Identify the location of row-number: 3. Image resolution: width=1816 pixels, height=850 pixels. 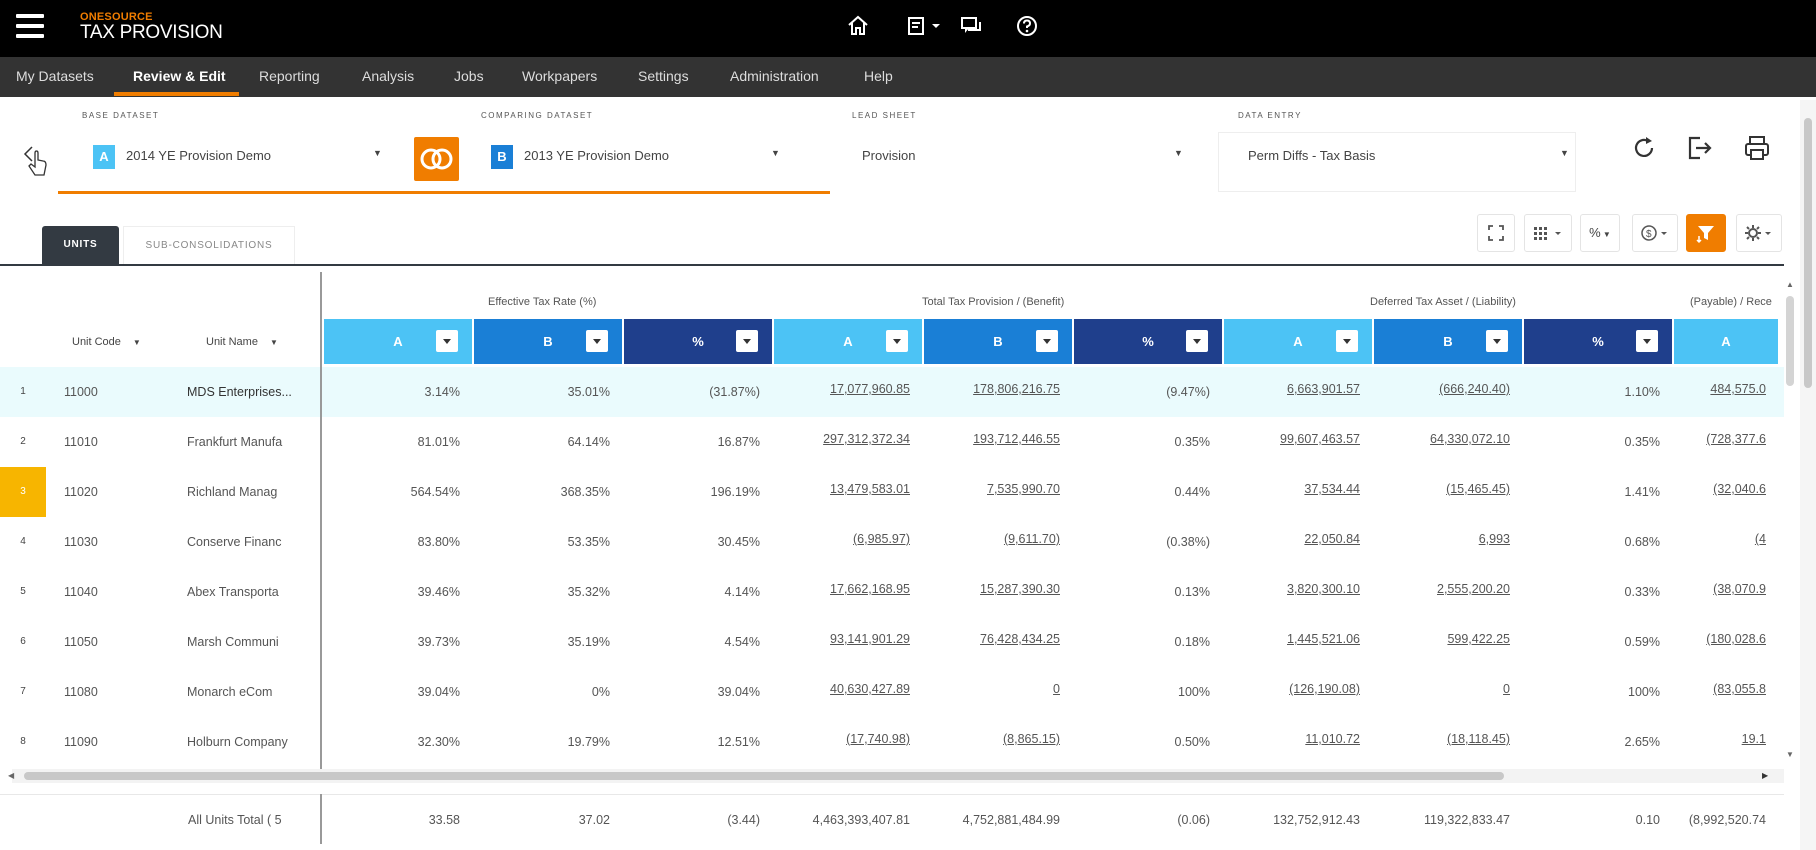
(23, 492).